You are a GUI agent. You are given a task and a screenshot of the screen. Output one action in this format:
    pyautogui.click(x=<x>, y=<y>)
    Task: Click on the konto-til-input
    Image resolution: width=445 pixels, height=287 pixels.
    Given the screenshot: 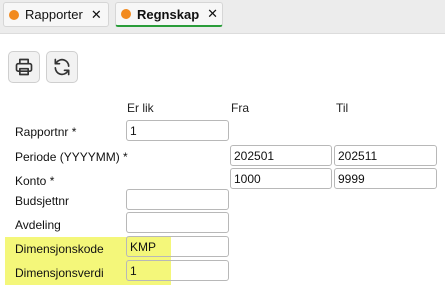 What is the action you would take?
    pyautogui.click(x=385, y=178)
    